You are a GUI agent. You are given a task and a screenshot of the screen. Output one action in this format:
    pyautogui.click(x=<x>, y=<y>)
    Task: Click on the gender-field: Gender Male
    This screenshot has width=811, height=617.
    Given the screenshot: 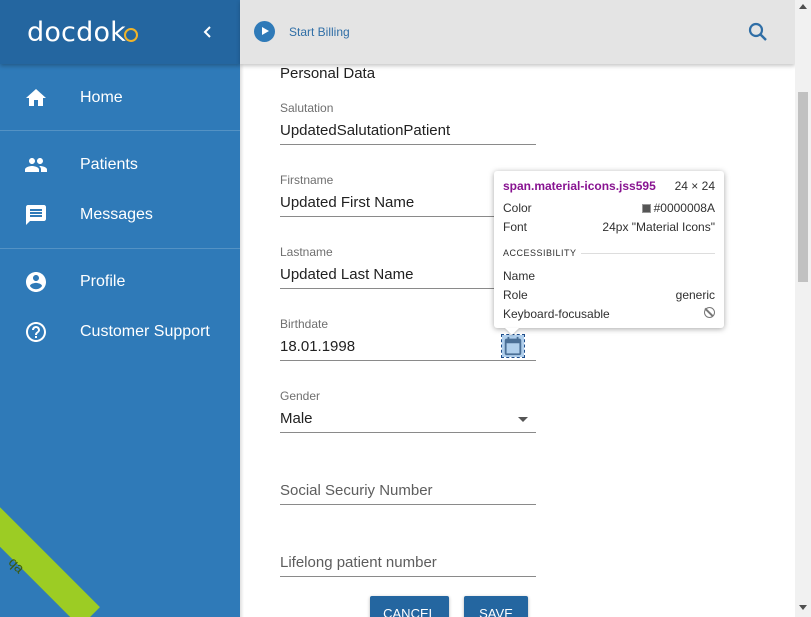 What is the action you would take?
    pyautogui.click(x=408, y=411)
    